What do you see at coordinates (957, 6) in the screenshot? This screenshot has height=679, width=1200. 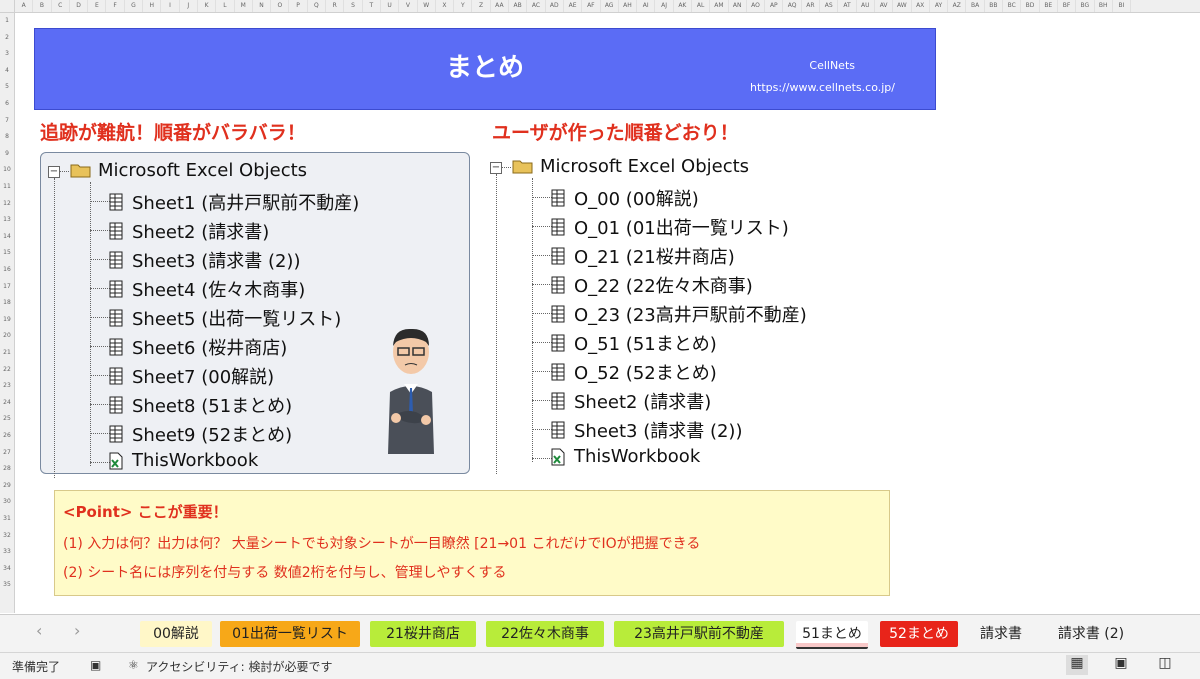 I see `column-header: AZ` at bounding box center [957, 6].